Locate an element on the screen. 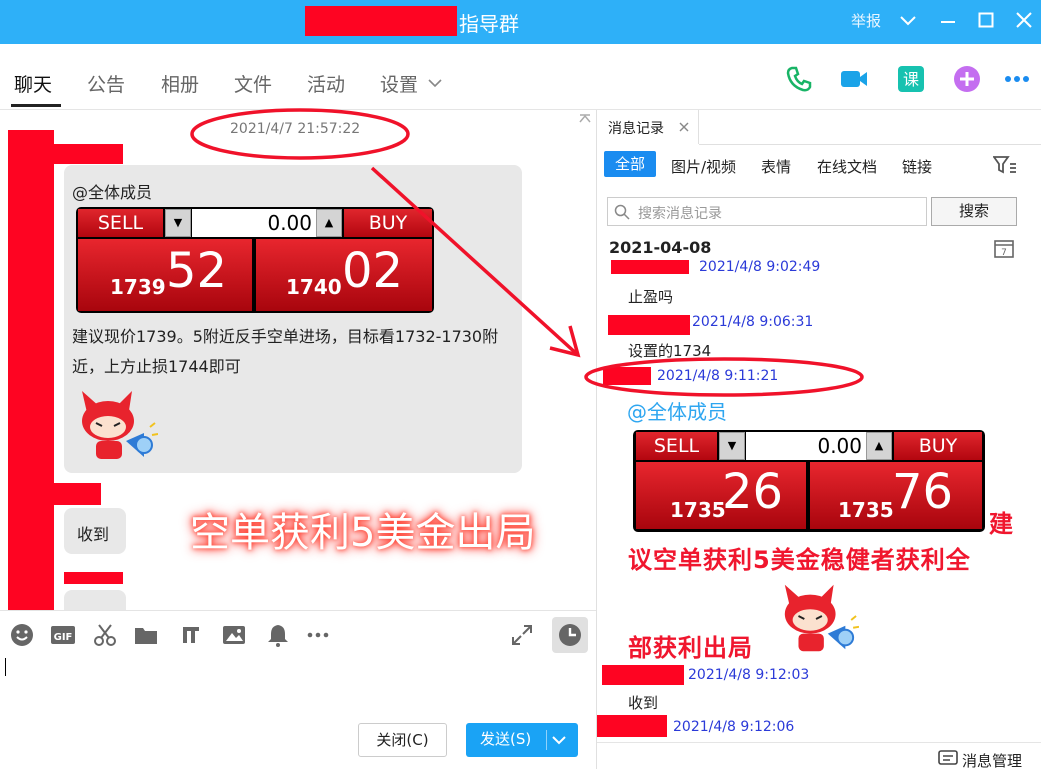 This screenshot has height=771, width=1041. tab-chat: 聊天 is located at coordinates (33, 83).